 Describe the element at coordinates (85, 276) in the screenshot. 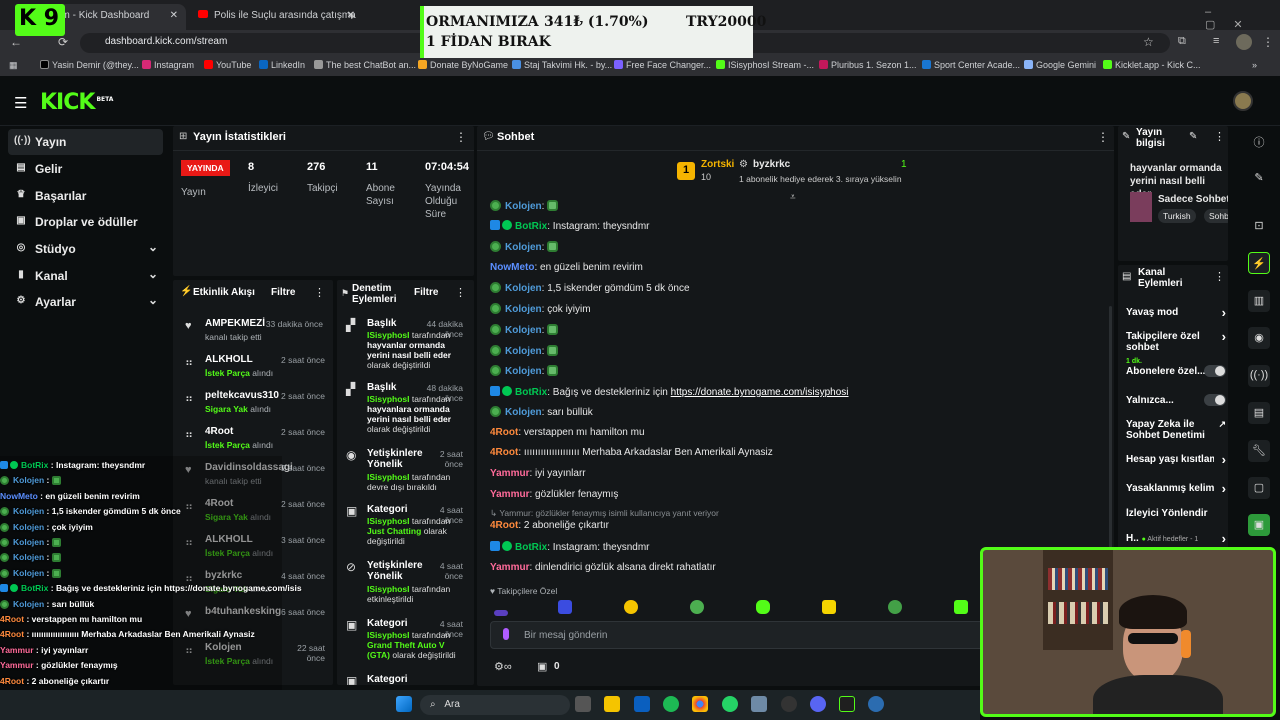

I see `sidebar-item-kanal: ▮ Kanal ⌄` at that location.